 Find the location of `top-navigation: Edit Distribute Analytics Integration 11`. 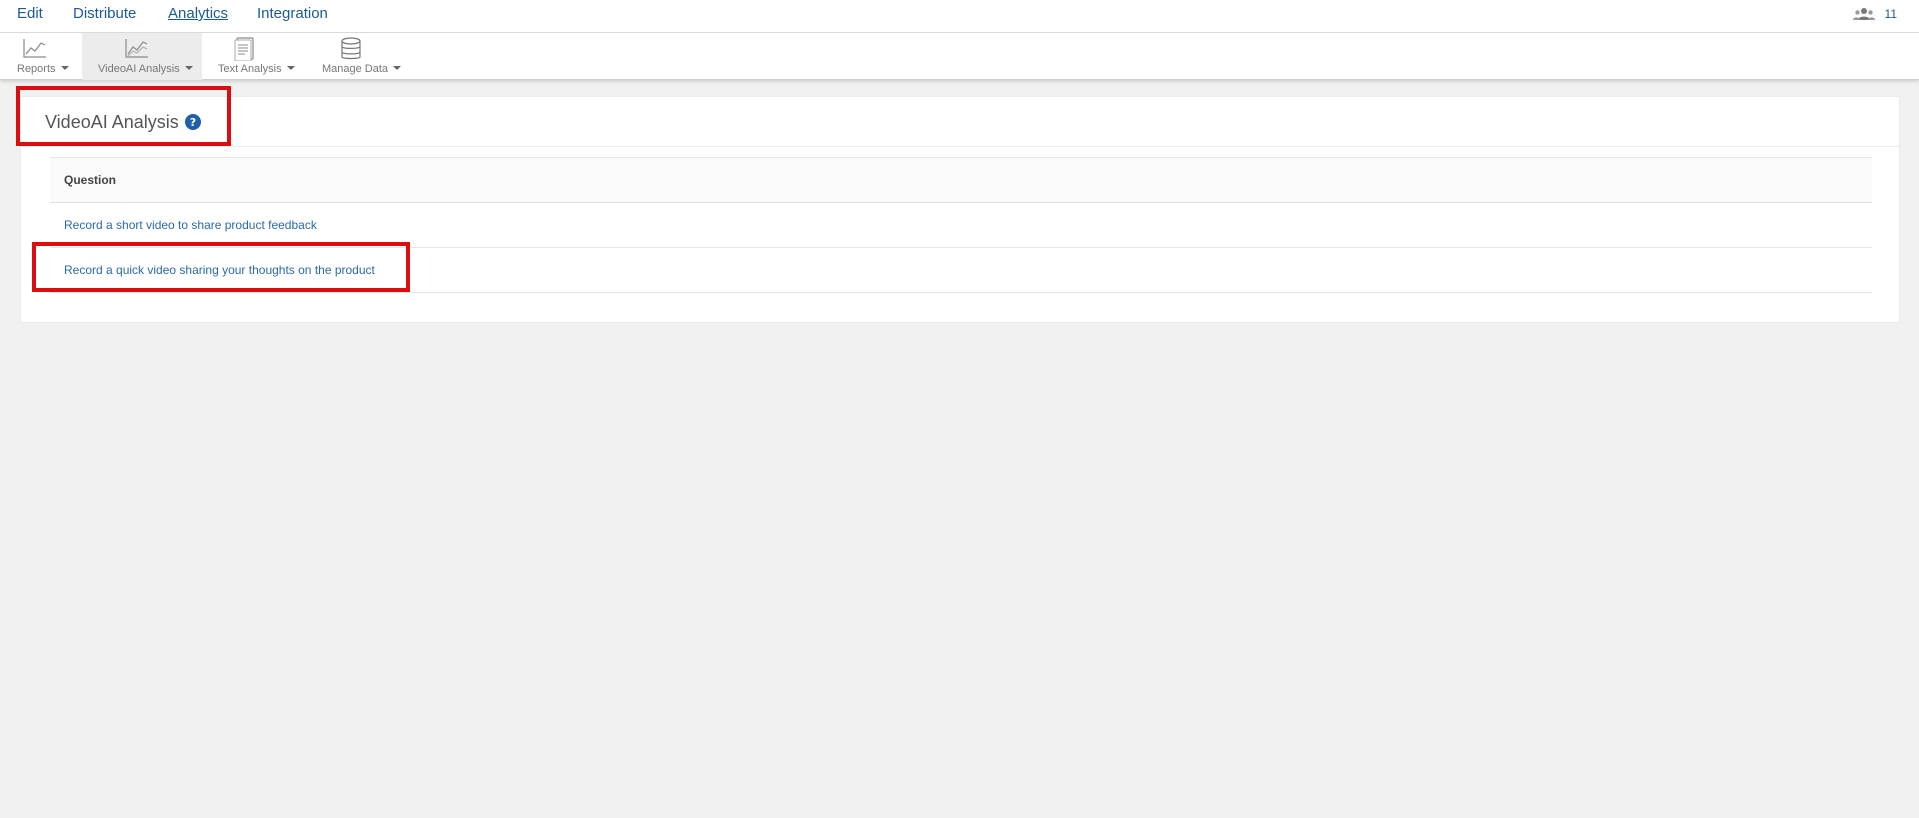

top-navigation: Edit Distribute Analytics Integration 11 is located at coordinates (959, 16).